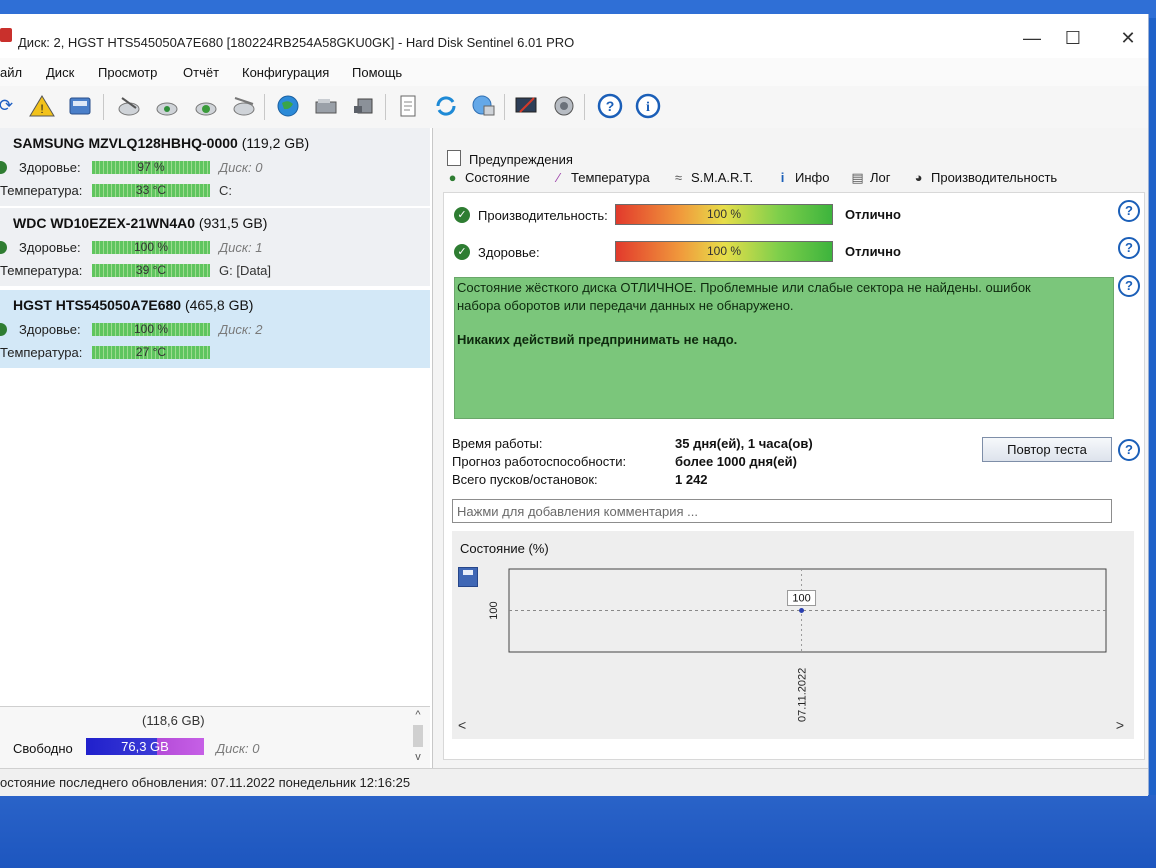 This screenshot has height=868, width=1156. I want to click on repeat-test-button: Повтор теста, so click(1047, 449).